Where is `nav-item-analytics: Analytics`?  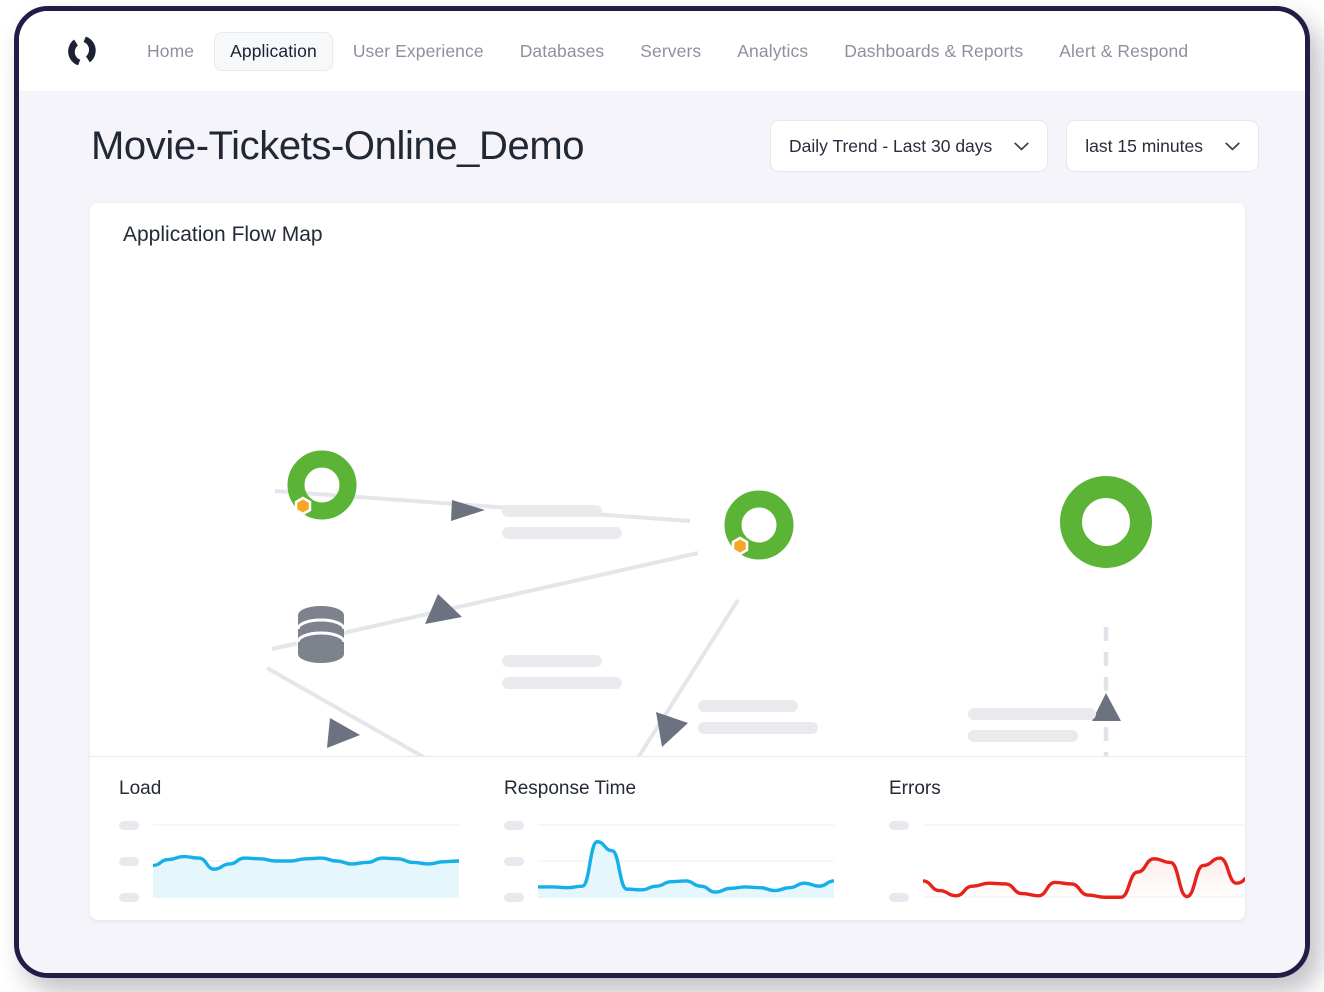 nav-item-analytics: Analytics is located at coordinates (772, 51).